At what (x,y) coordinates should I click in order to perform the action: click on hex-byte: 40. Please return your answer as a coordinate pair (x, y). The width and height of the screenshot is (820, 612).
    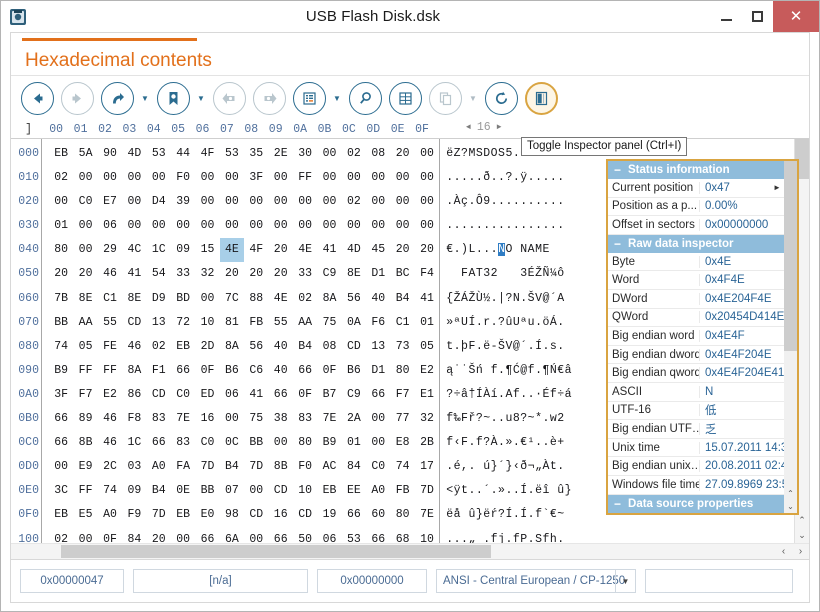
    Looking at the image, I should click on (281, 371).